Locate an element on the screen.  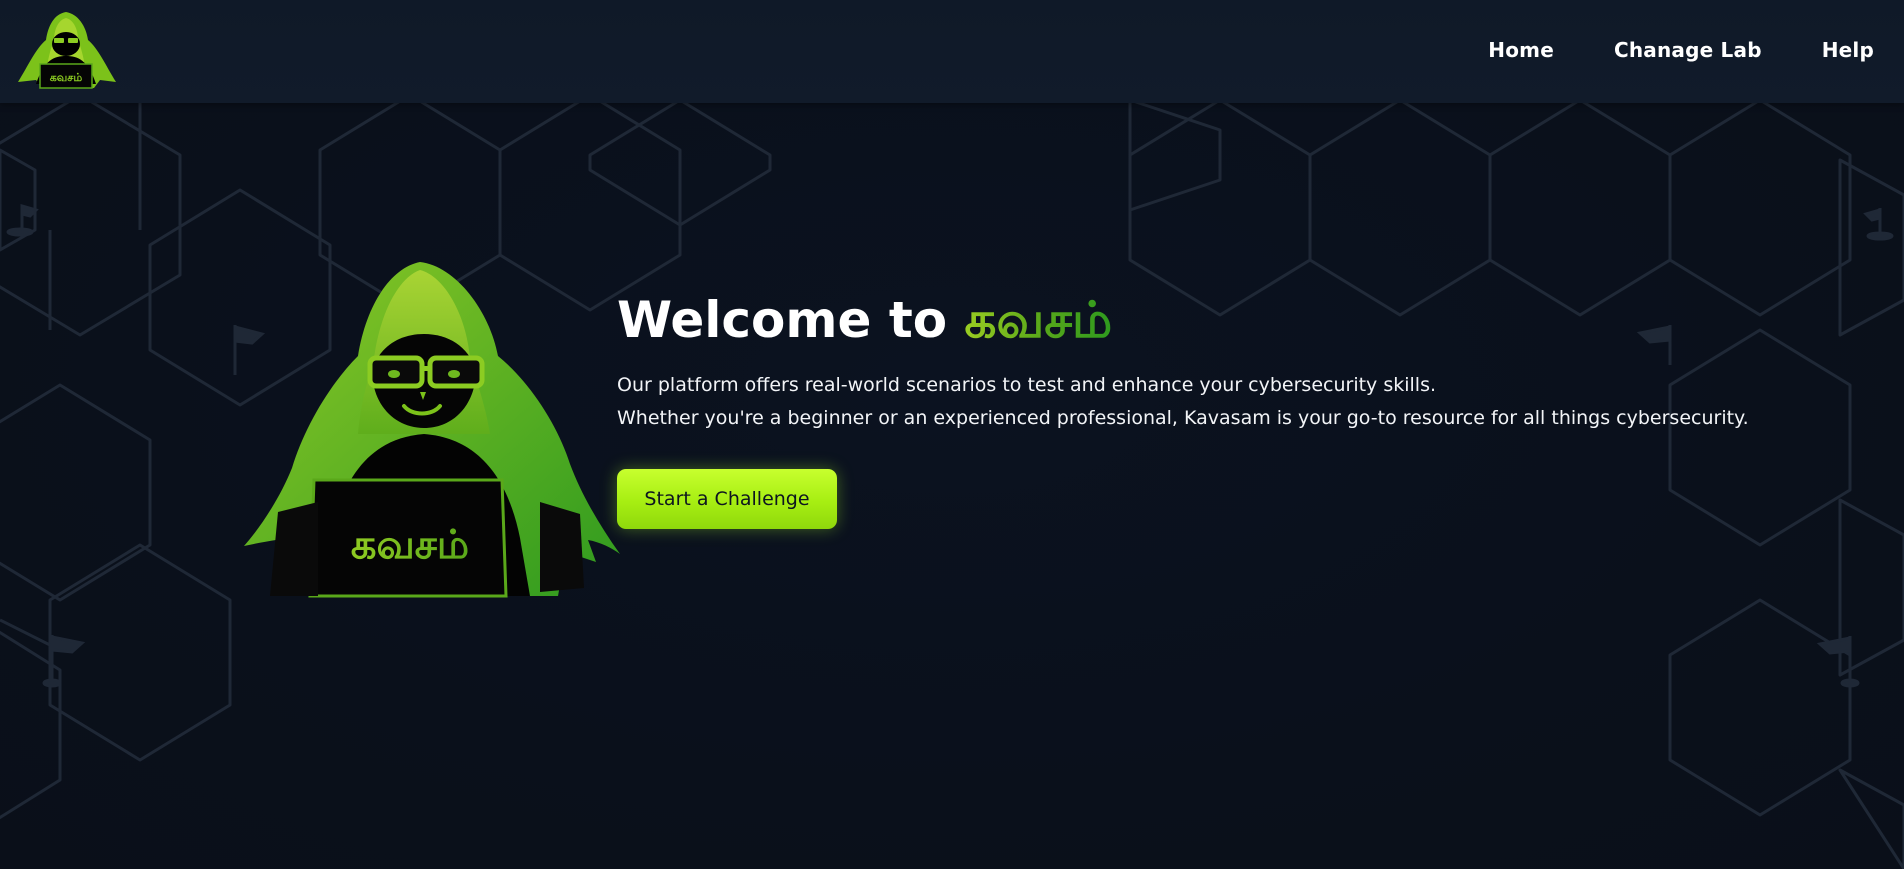
hero-art-text: கவசம் is located at coordinates (410, 545).